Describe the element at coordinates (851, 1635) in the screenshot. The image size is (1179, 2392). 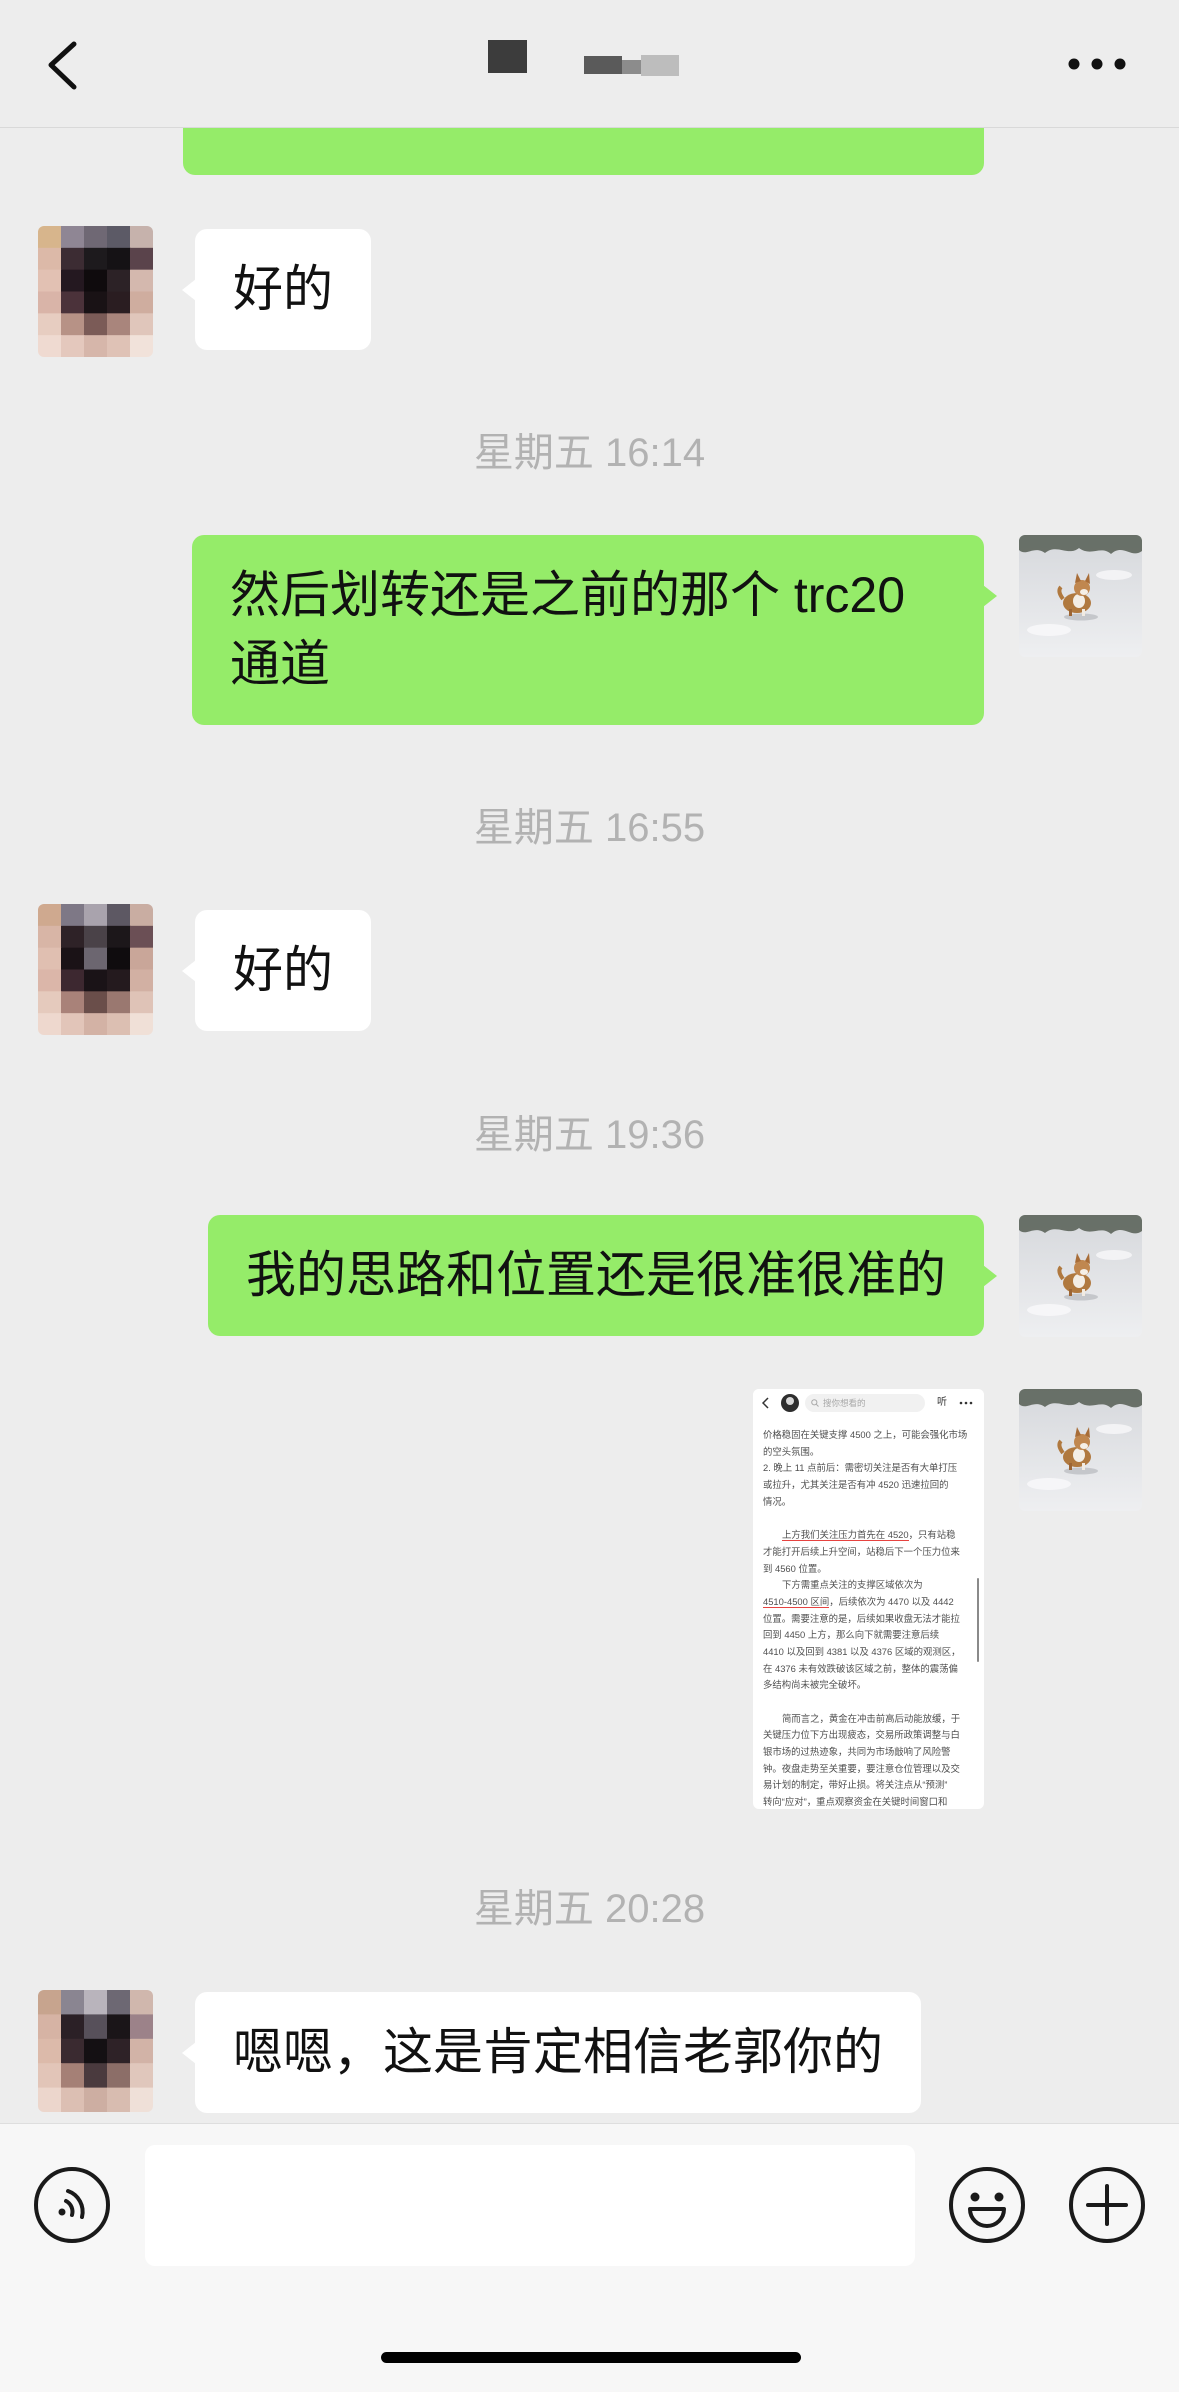
I see `image-text-line: 回到 4450 上方，那么向下就需要注意后续` at that location.